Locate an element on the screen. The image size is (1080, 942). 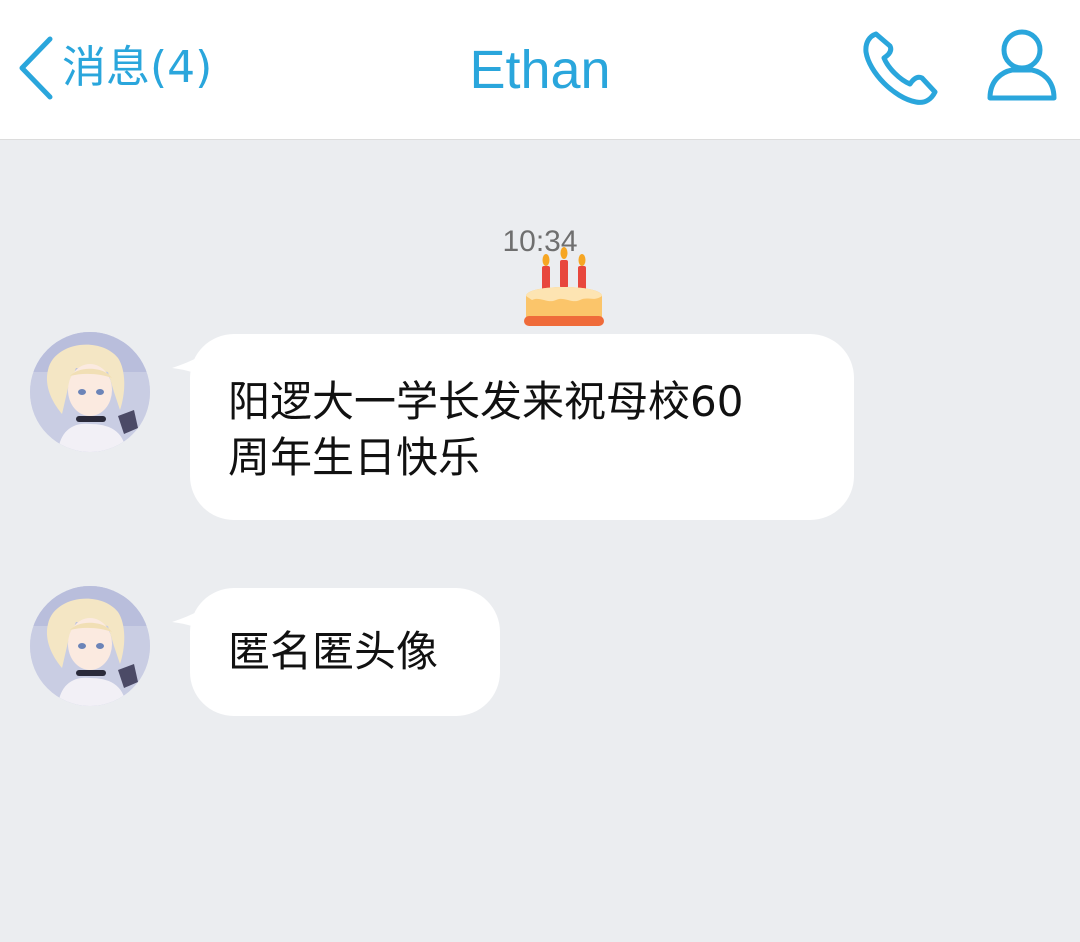
message-bubble: 匿名匿头像 is located at coordinates (336, 652).